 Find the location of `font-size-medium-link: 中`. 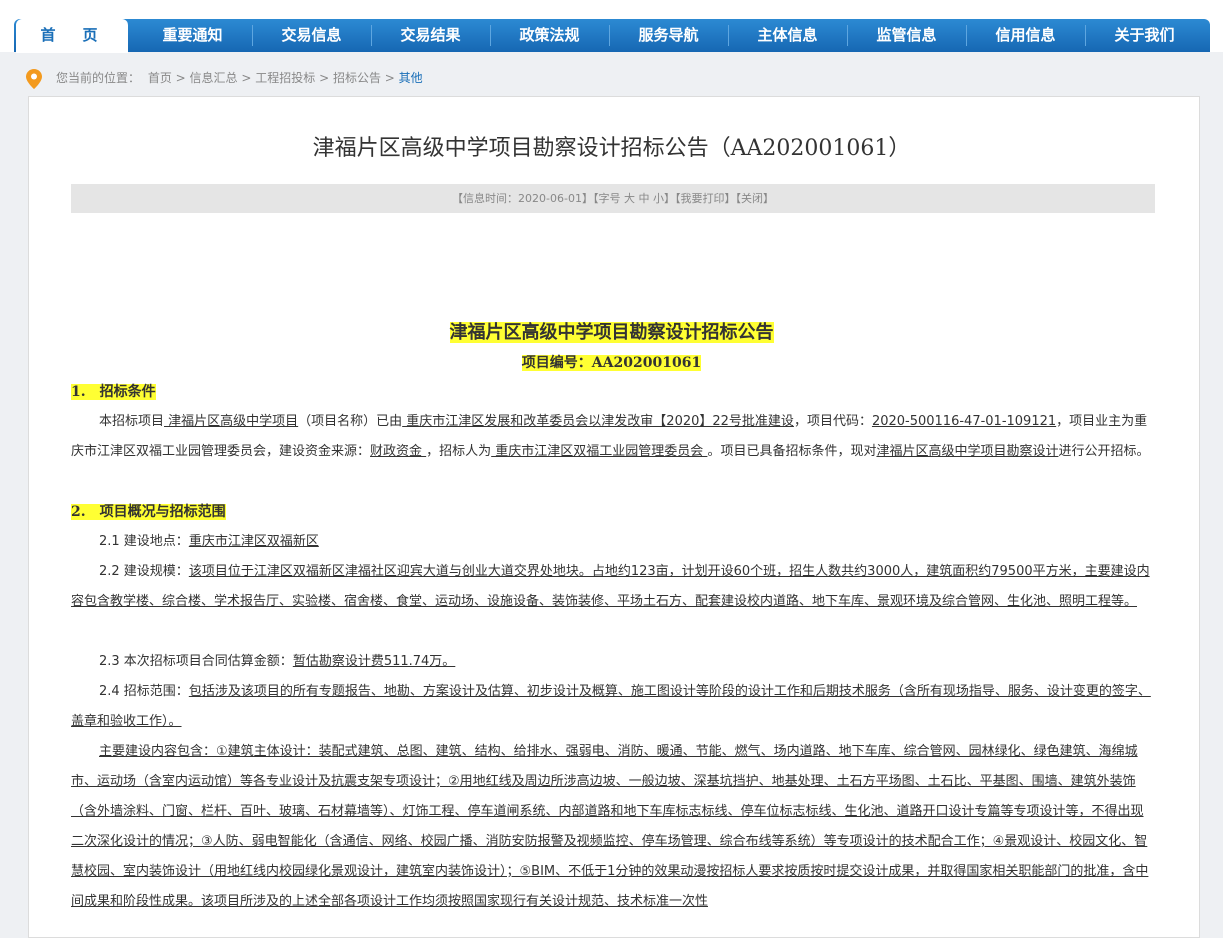

font-size-medium-link: 中 is located at coordinates (643, 198).